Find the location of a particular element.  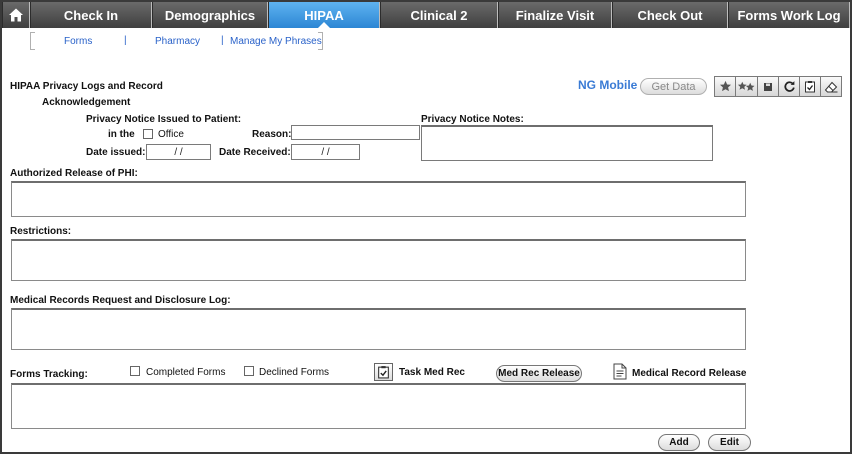

form-toolbar is located at coordinates (780, 86).